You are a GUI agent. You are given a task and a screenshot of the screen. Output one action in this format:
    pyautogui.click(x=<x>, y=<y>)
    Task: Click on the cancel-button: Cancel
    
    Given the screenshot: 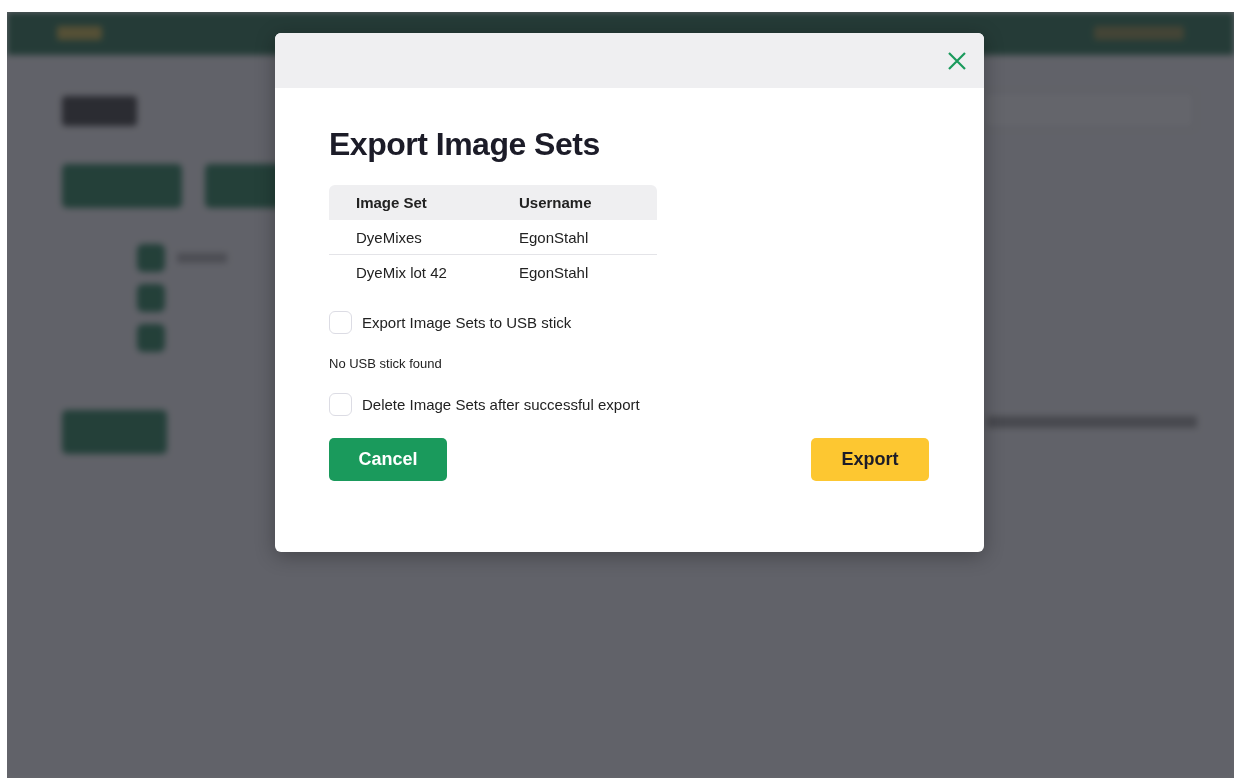 What is the action you would take?
    pyautogui.click(x=388, y=459)
    